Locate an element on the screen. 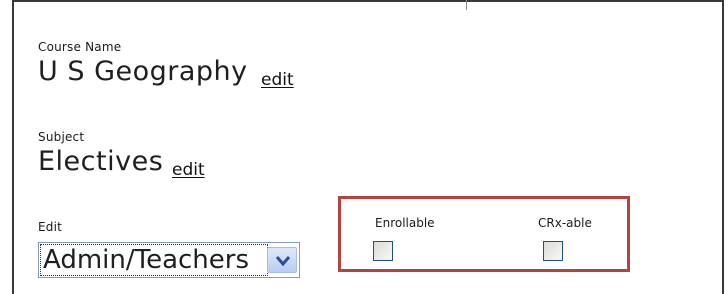 The image size is (728, 294). edit-permission-selected-value: Admin/Teachers is located at coordinates (154, 260).